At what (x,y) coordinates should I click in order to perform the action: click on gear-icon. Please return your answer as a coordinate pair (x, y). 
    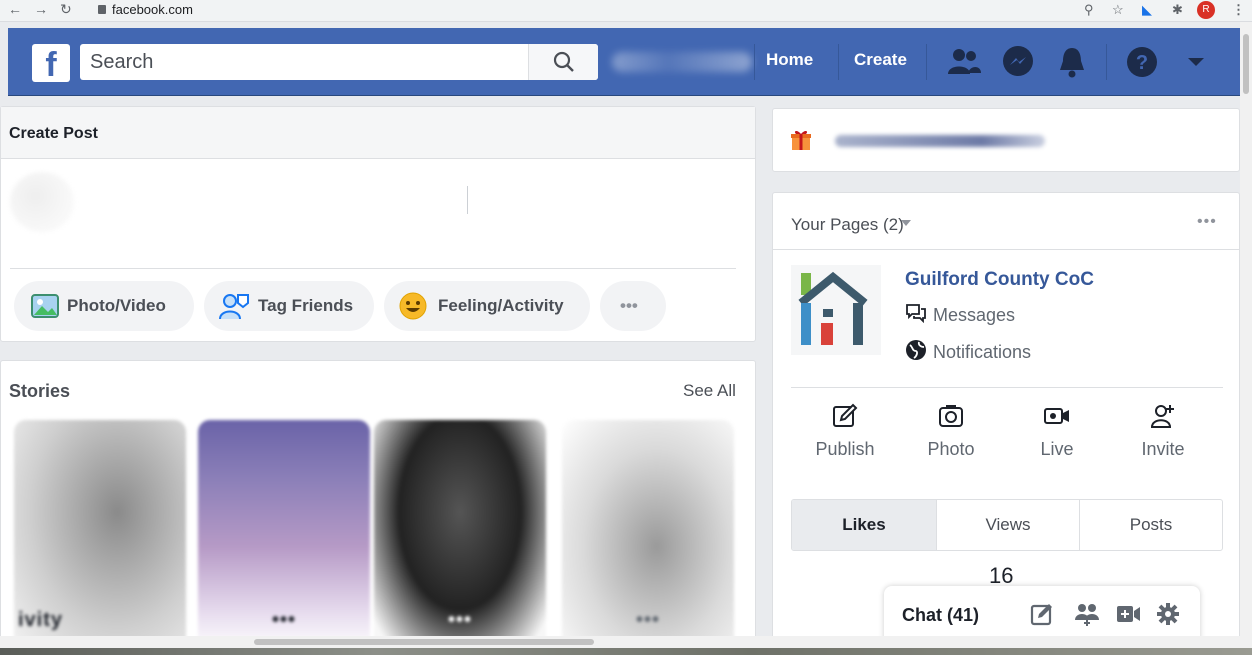
    Looking at the image, I should click on (1168, 614).